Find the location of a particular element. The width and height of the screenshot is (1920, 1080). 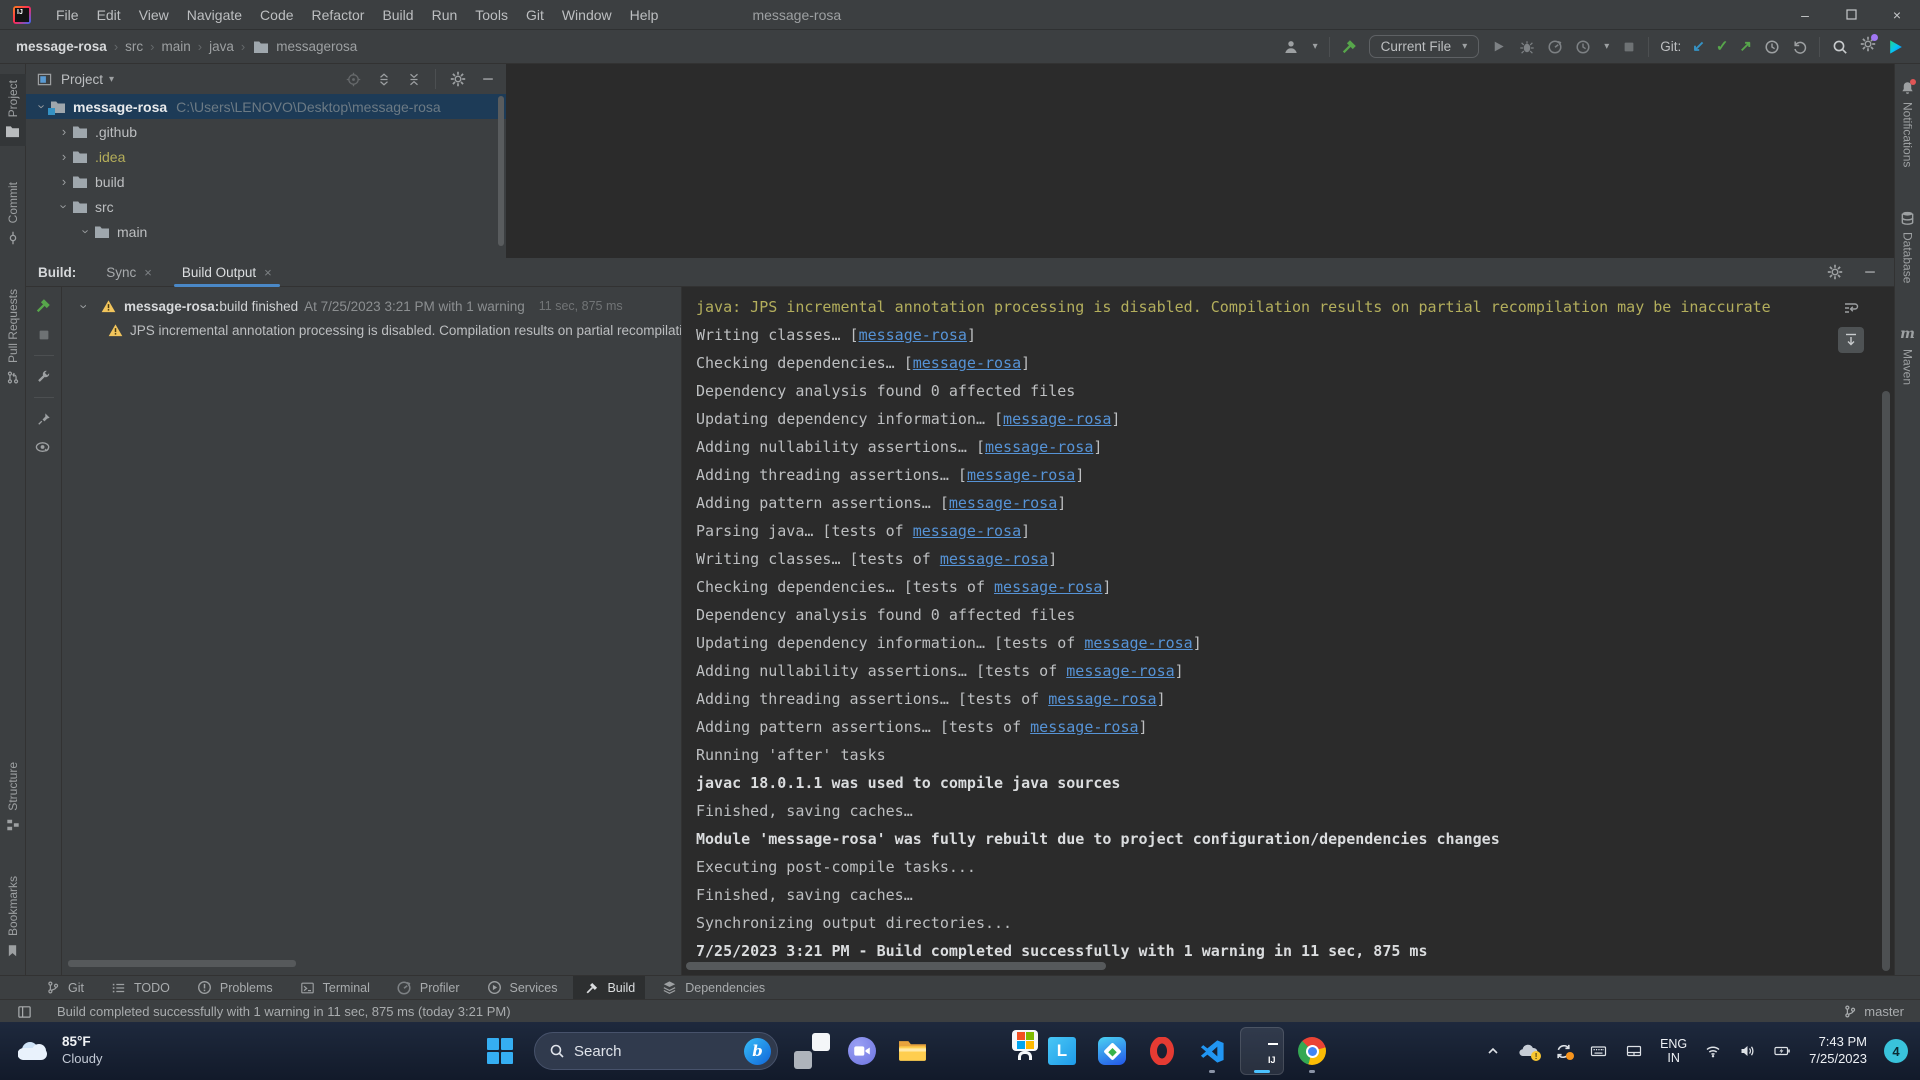

toolwindow-button-todo: TODO is located at coordinates (140, 988).